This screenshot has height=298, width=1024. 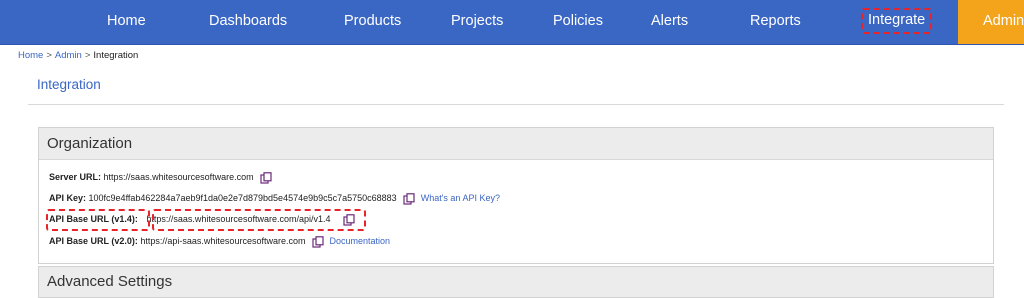 I want to click on organization-title: Organization, so click(x=90, y=143).